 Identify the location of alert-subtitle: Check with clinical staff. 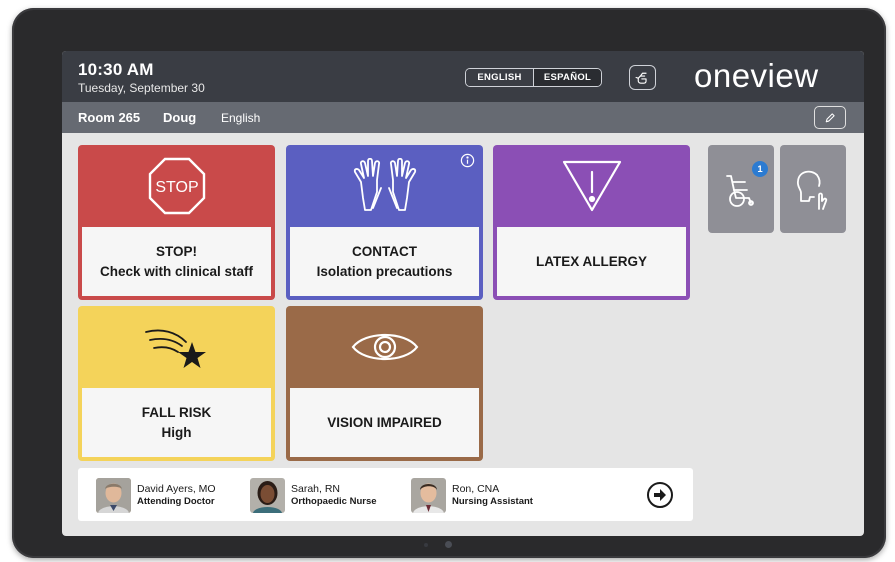
(176, 271).